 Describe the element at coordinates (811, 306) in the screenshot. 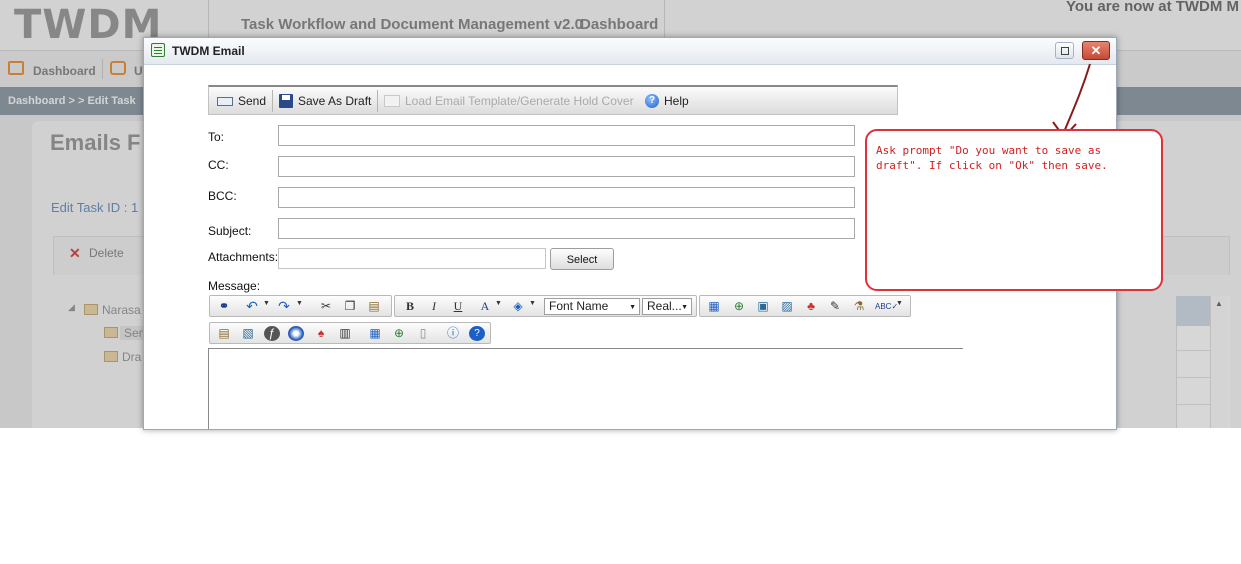

I see `media-icon: ♣` at that location.